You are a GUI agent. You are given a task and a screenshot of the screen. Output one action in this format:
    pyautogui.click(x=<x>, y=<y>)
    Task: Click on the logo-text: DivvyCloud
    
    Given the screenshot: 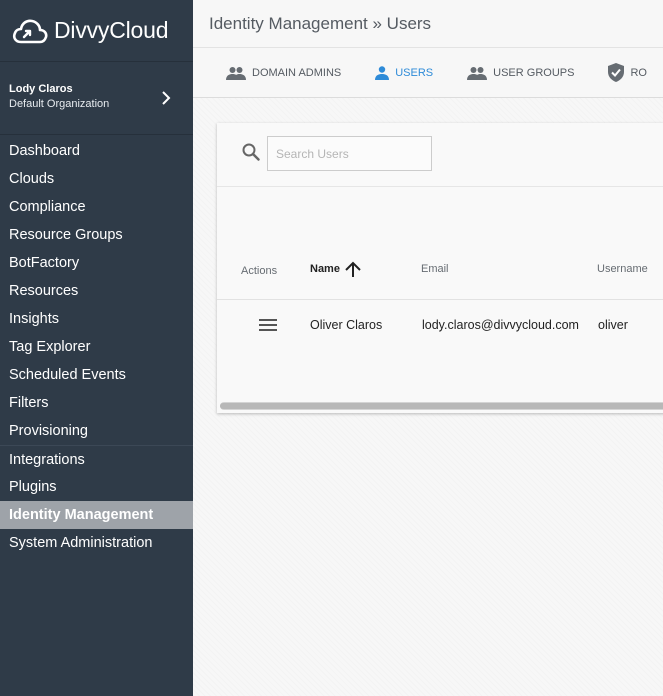 What is the action you would take?
    pyautogui.click(x=111, y=30)
    